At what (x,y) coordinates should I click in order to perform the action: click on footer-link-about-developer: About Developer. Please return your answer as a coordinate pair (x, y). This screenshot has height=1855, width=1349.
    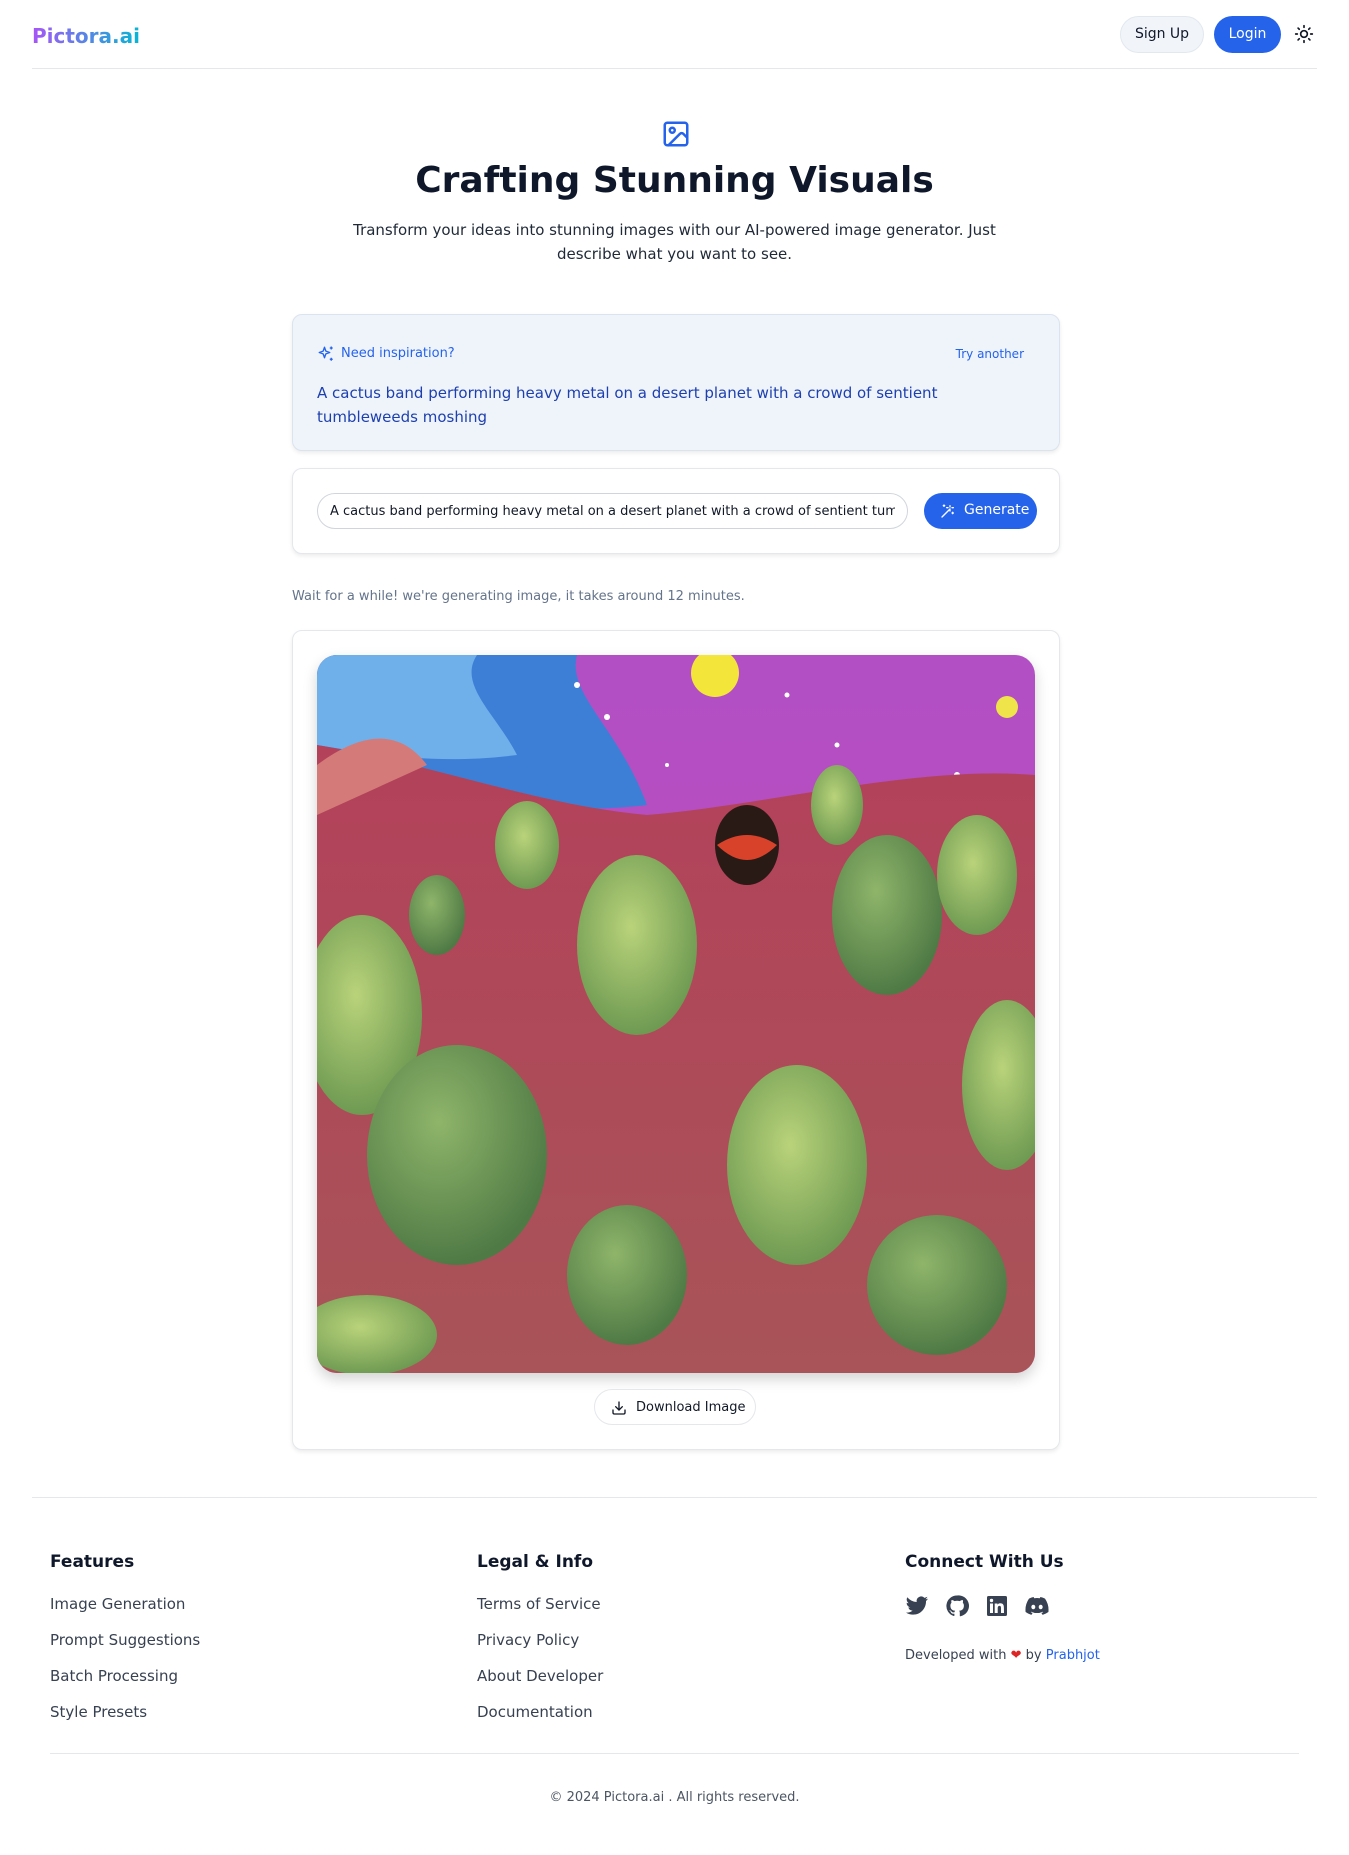
    Looking at the image, I should click on (540, 1684).